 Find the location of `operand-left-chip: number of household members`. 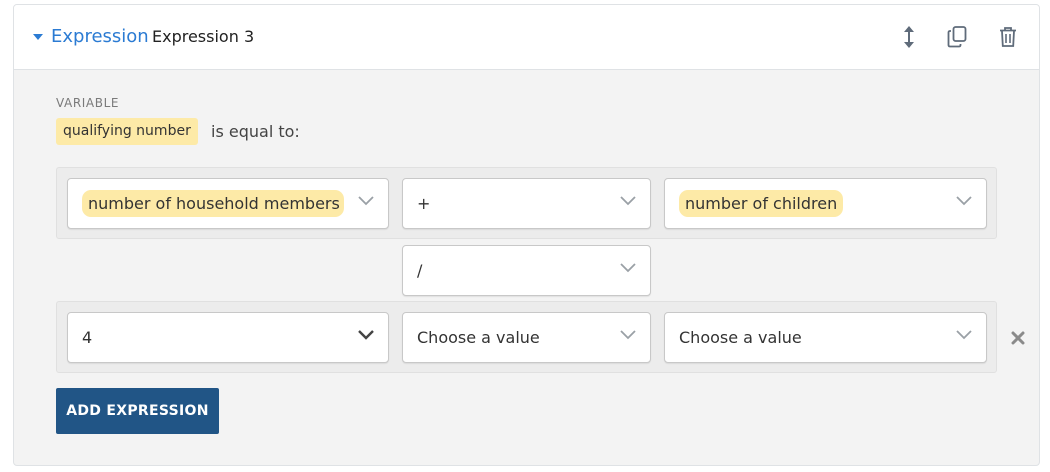

operand-left-chip: number of household members is located at coordinates (213, 203).